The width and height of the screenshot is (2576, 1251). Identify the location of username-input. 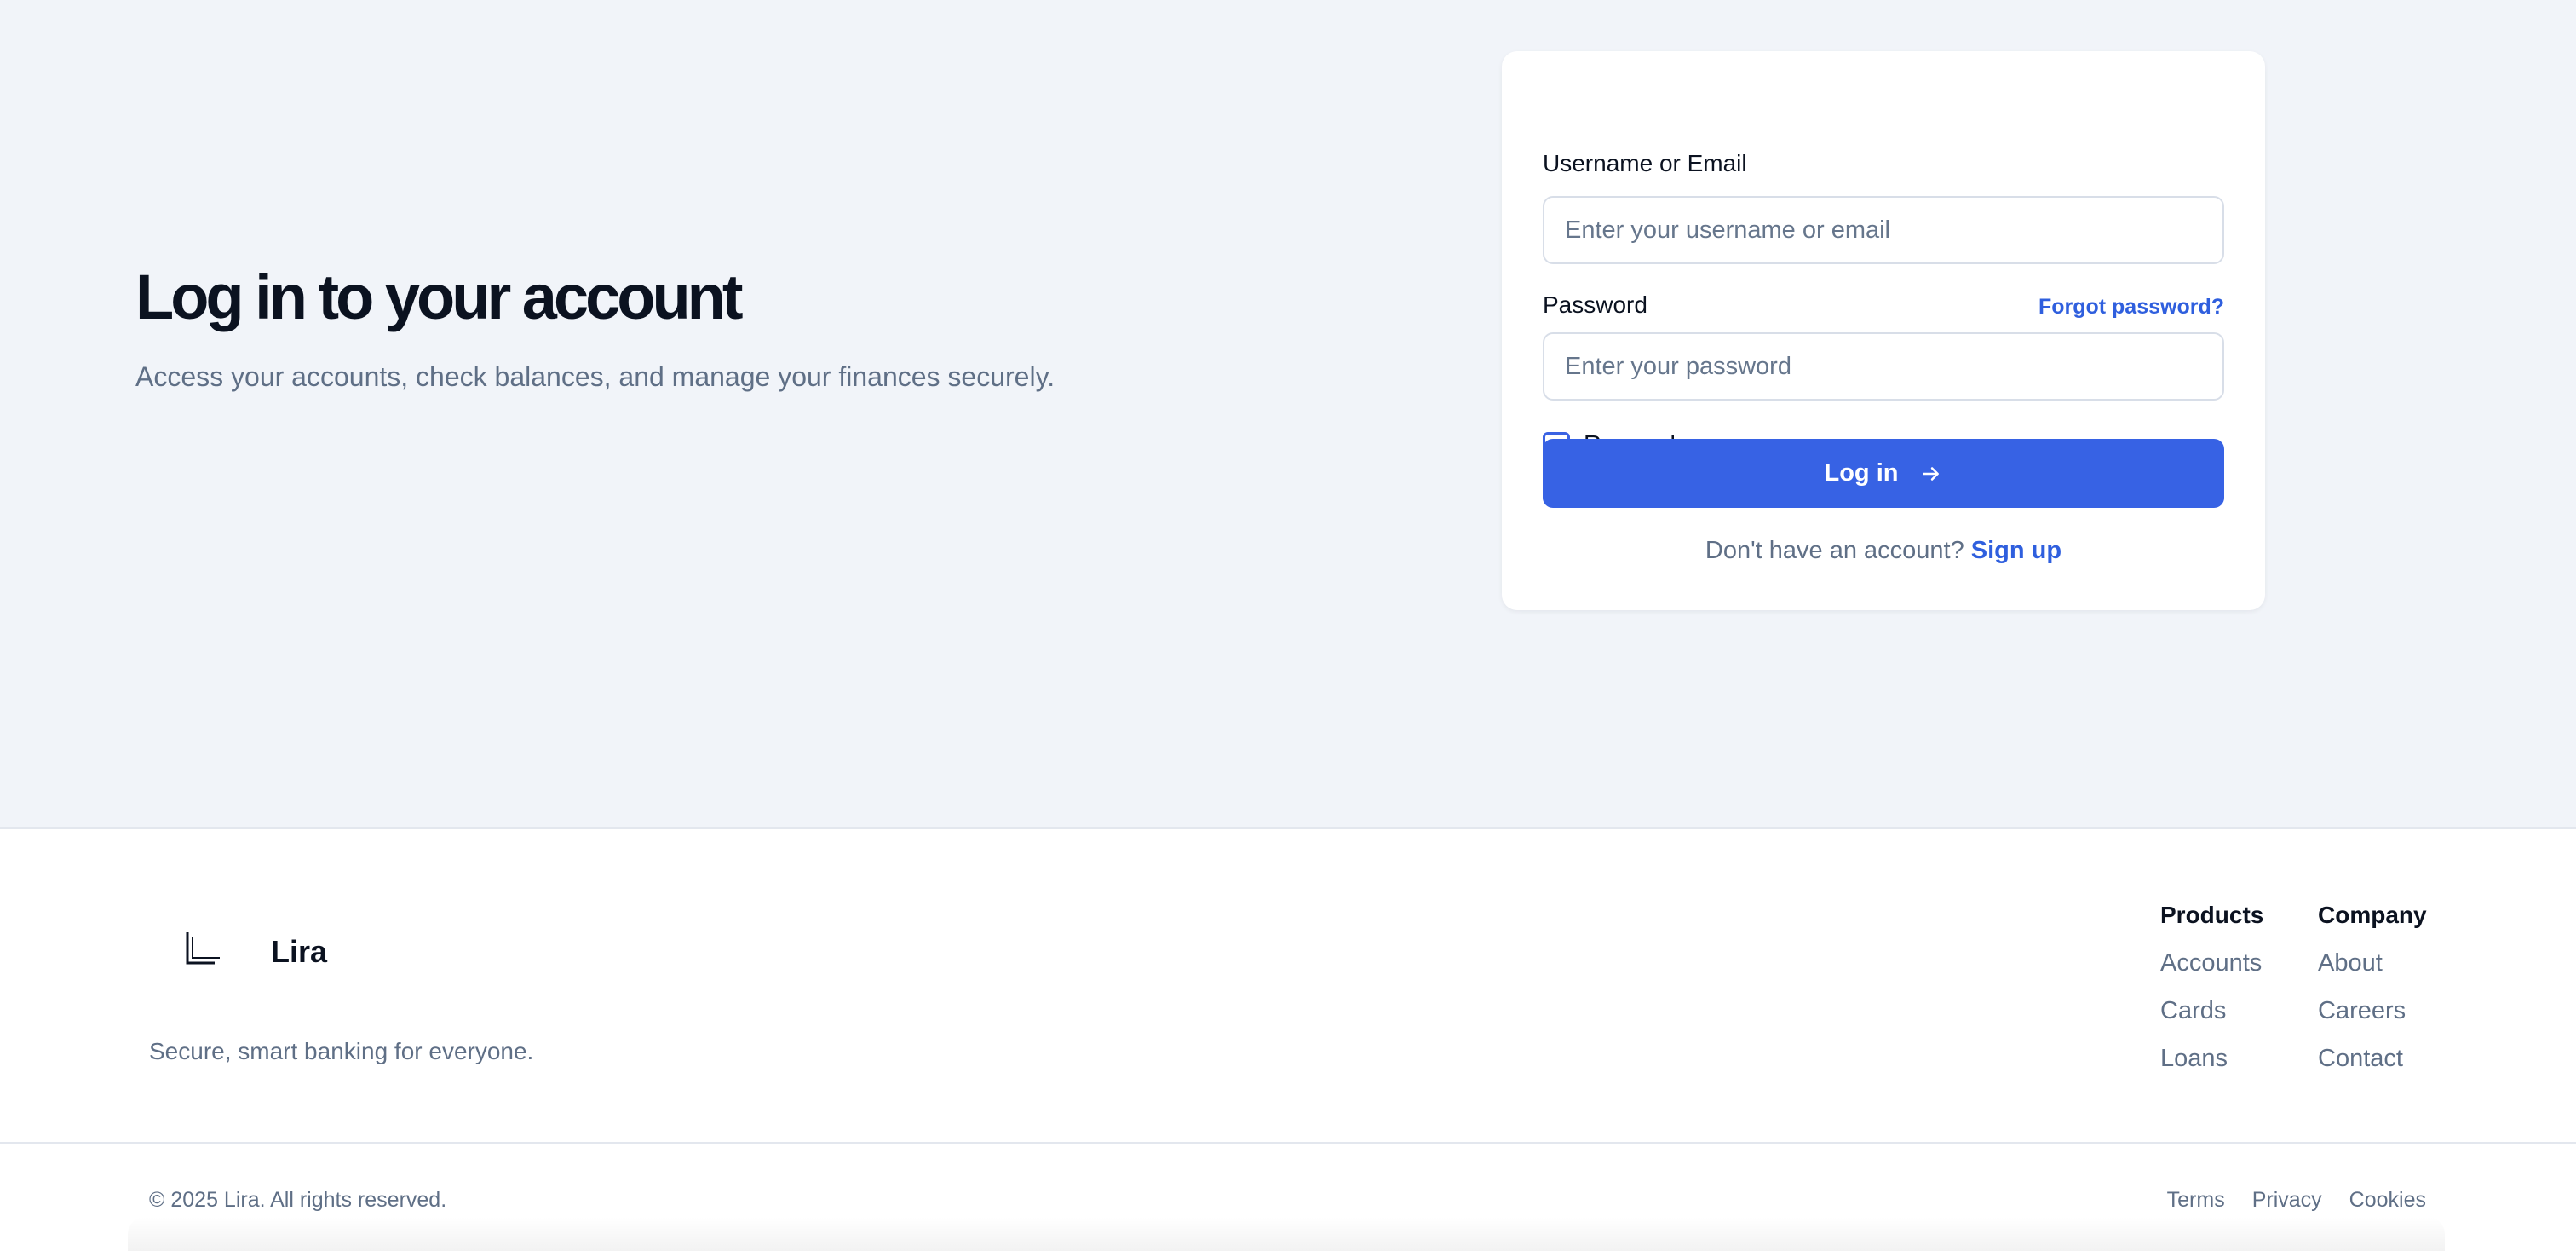
(1884, 230).